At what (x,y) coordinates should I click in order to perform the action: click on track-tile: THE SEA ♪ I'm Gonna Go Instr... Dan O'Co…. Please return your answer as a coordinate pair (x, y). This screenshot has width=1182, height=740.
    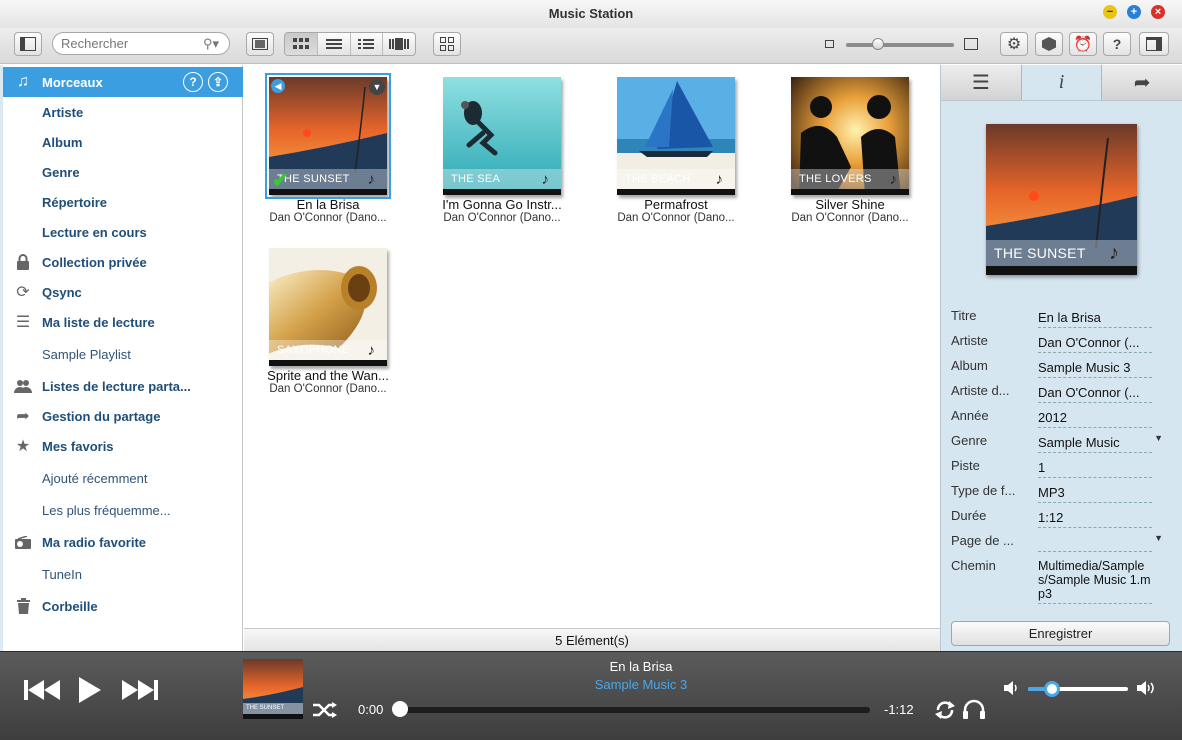
    Looking at the image, I should click on (494, 145).